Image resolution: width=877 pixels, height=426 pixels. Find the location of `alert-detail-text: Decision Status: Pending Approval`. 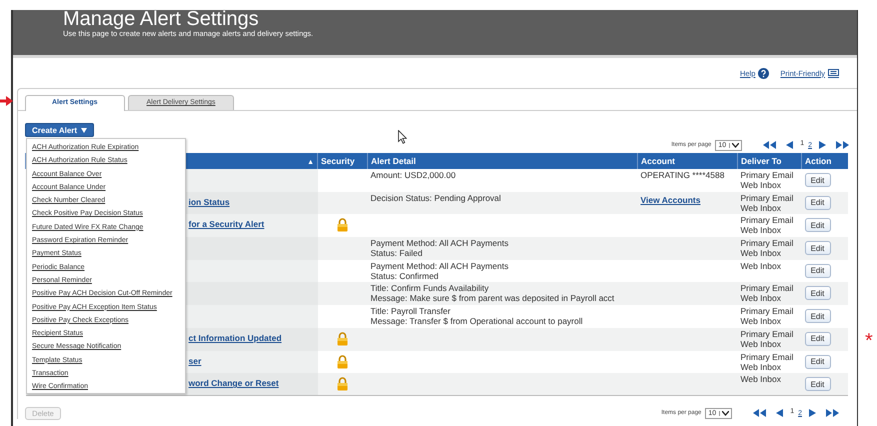

alert-detail-text: Decision Status: Pending Approval is located at coordinates (436, 197).